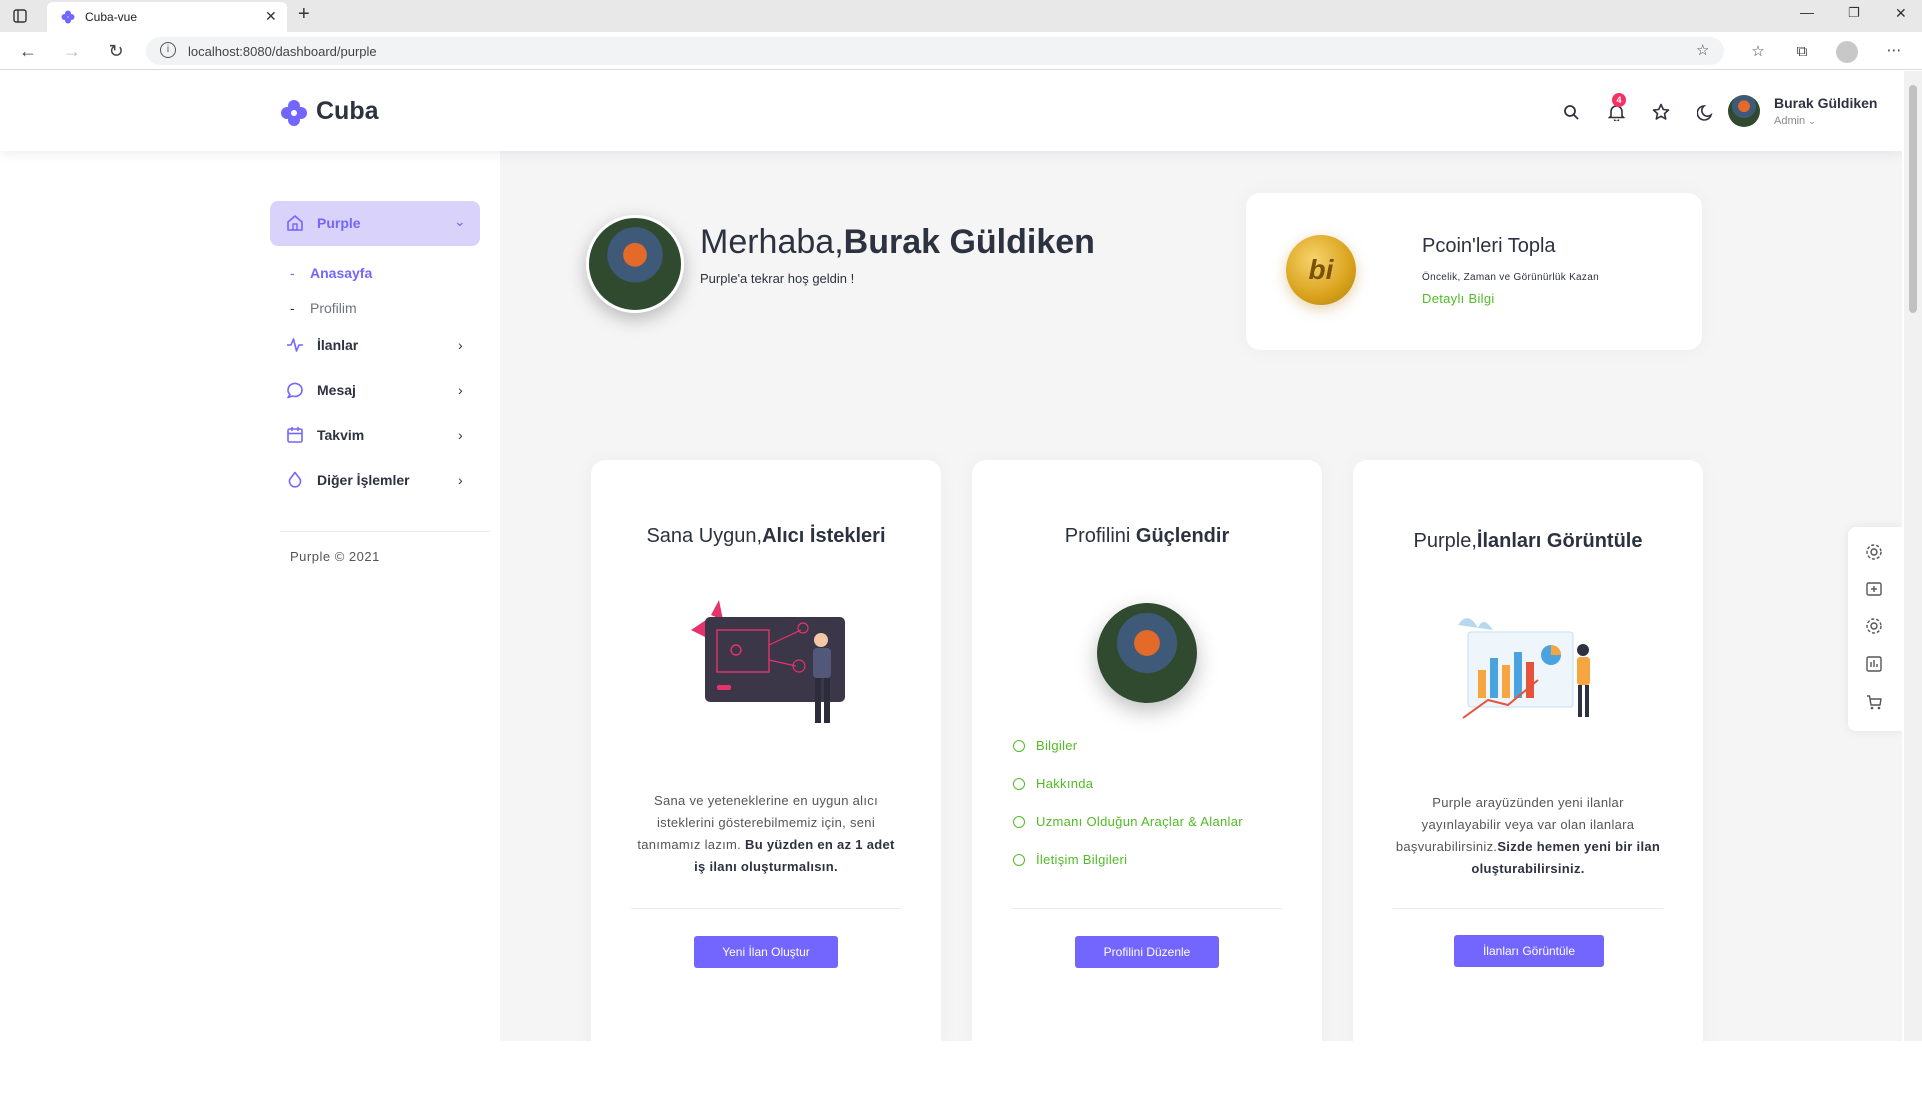  Describe the element at coordinates (295, 345) in the screenshot. I see `activity-icon` at that location.